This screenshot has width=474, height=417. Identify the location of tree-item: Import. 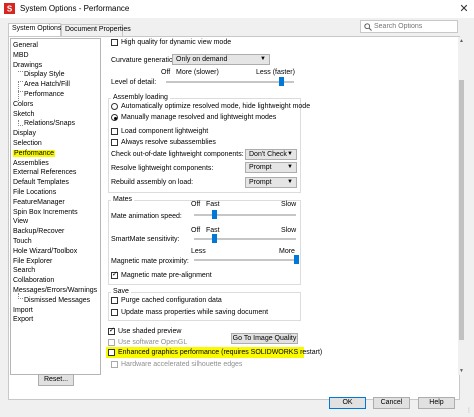
(23, 311).